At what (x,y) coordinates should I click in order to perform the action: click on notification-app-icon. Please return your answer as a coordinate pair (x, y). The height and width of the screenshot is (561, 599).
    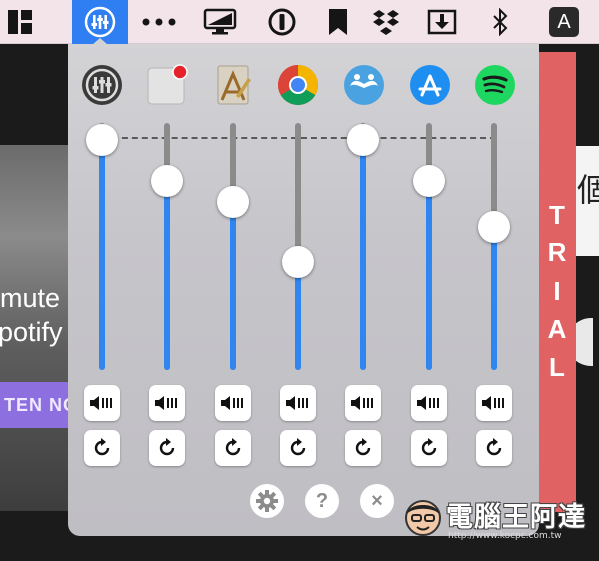
    Looking at the image, I should click on (167, 85).